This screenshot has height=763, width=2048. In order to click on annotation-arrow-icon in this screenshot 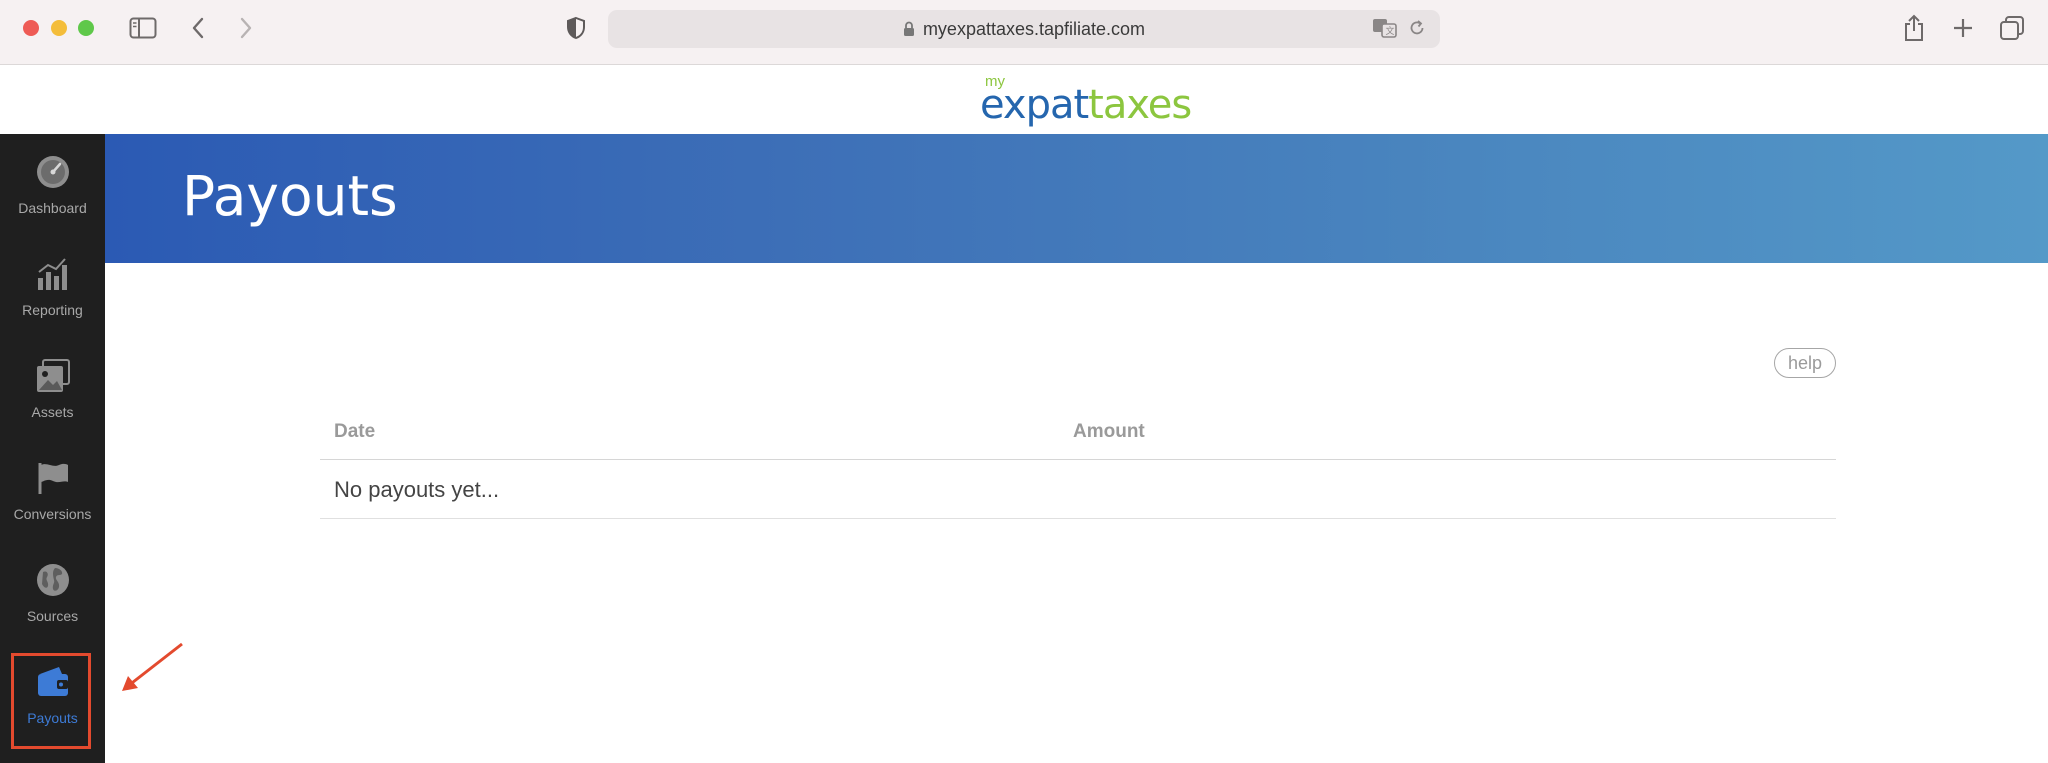, I will do `click(152, 666)`.